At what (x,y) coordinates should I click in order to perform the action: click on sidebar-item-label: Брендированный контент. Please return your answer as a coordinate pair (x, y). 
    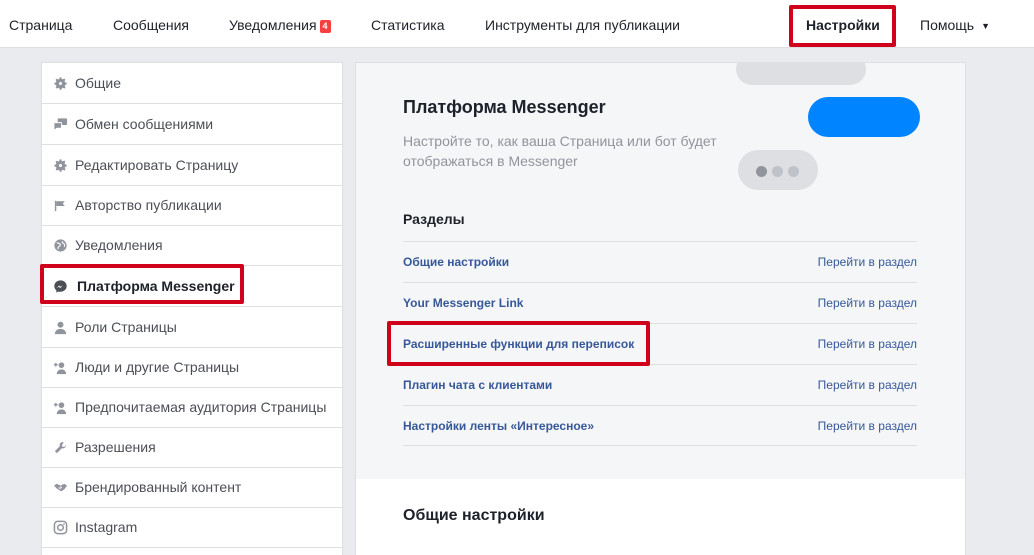
    Looking at the image, I should click on (158, 487).